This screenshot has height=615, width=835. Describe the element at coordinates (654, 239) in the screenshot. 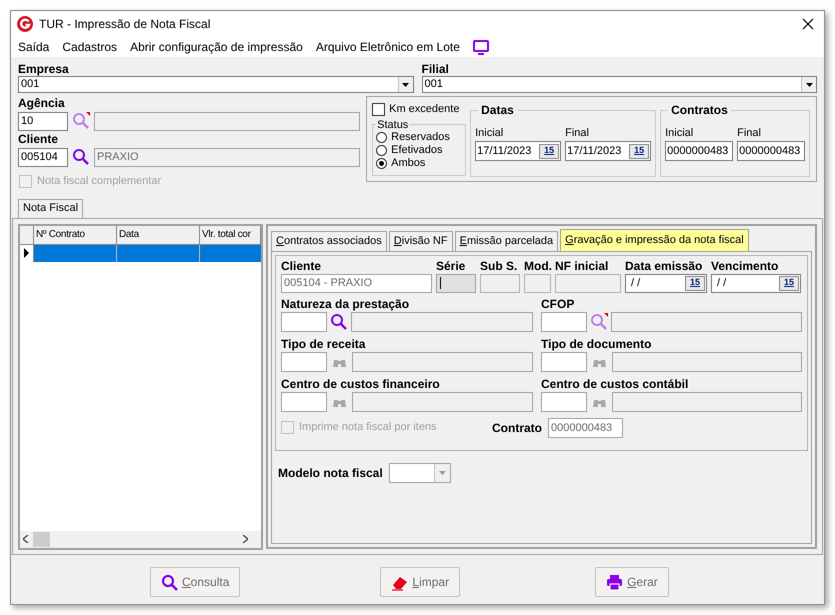

I see `tab: Gravação e impressão da nota fiscal` at that location.